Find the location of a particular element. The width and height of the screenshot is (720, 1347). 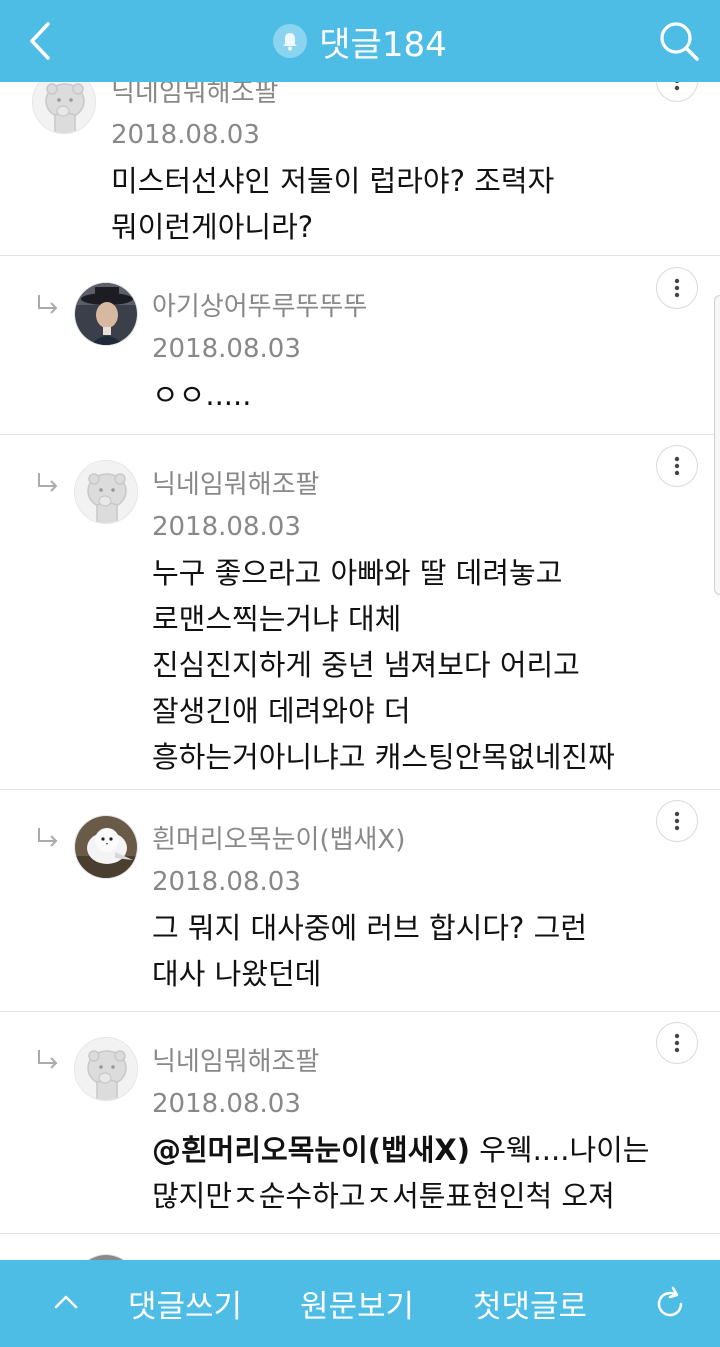

comment-nickname: 흰머리오목눈이(뱁새X) is located at coordinates (278, 837).